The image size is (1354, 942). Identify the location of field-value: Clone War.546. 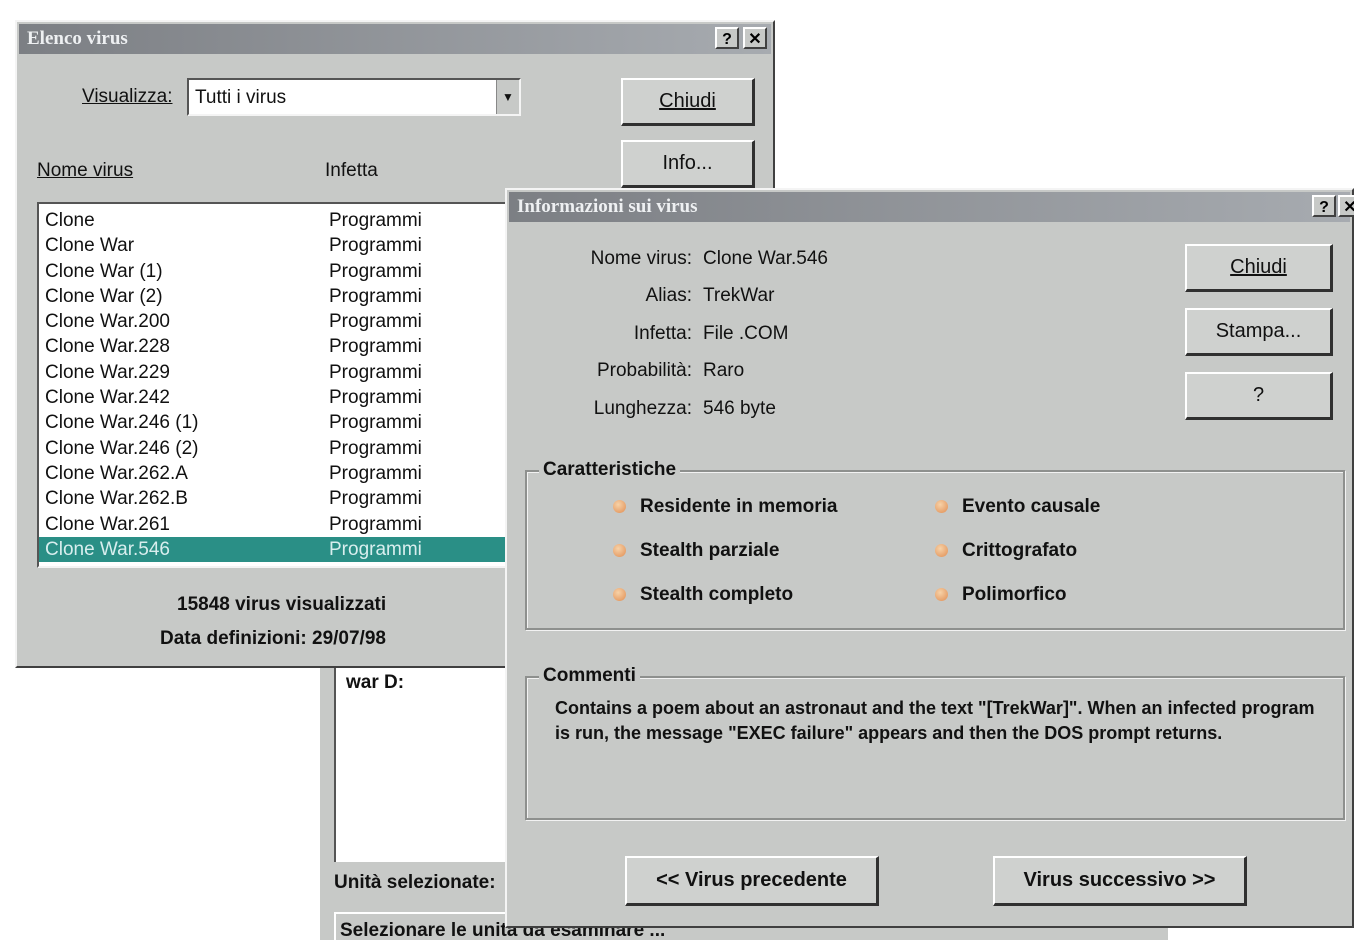
(765, 258).